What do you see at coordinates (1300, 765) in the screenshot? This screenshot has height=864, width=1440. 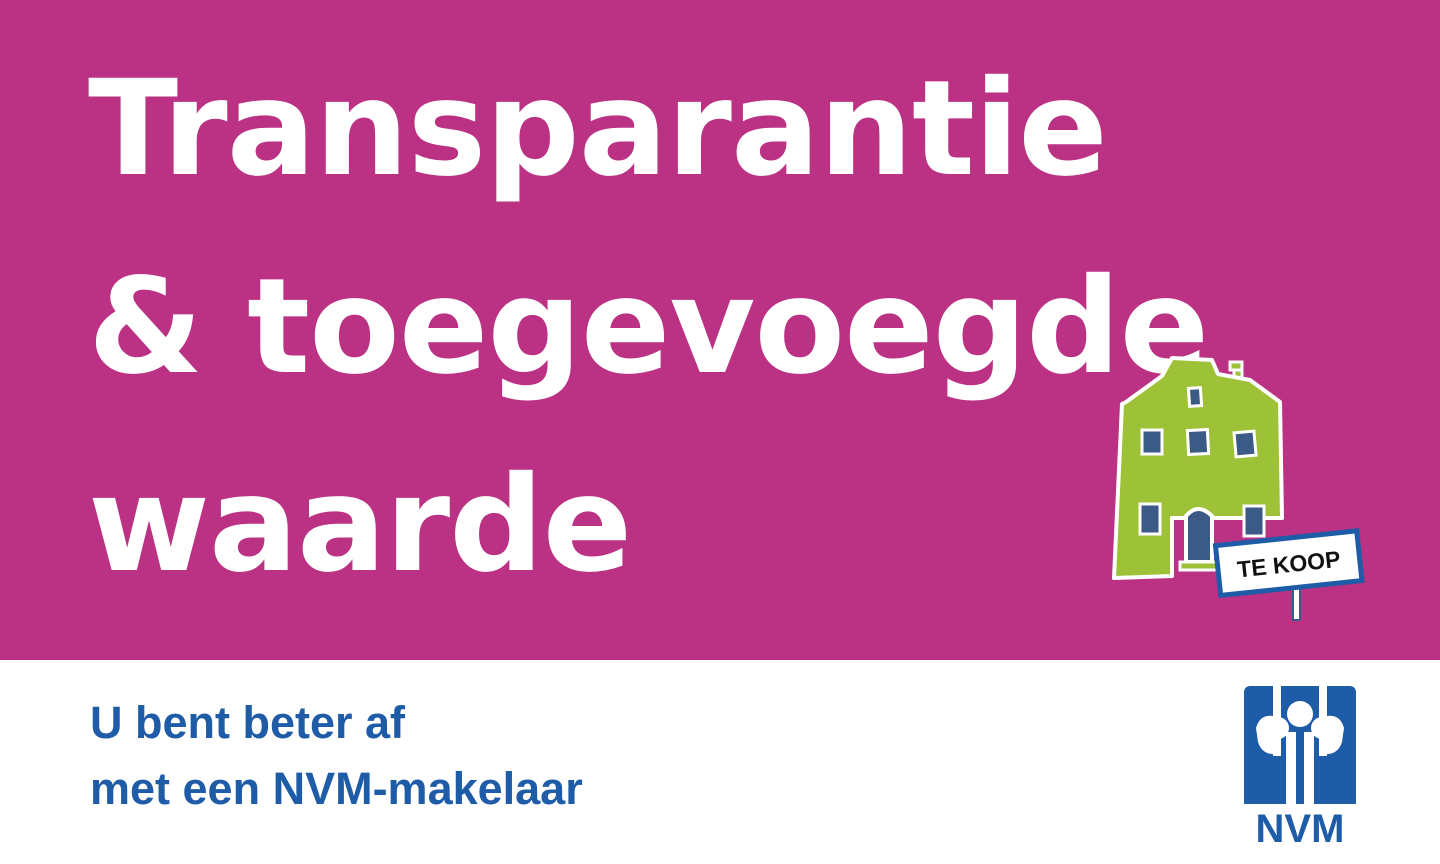 I see `nvm-logo-icon: NVM` at bounding box center [1300, 765].